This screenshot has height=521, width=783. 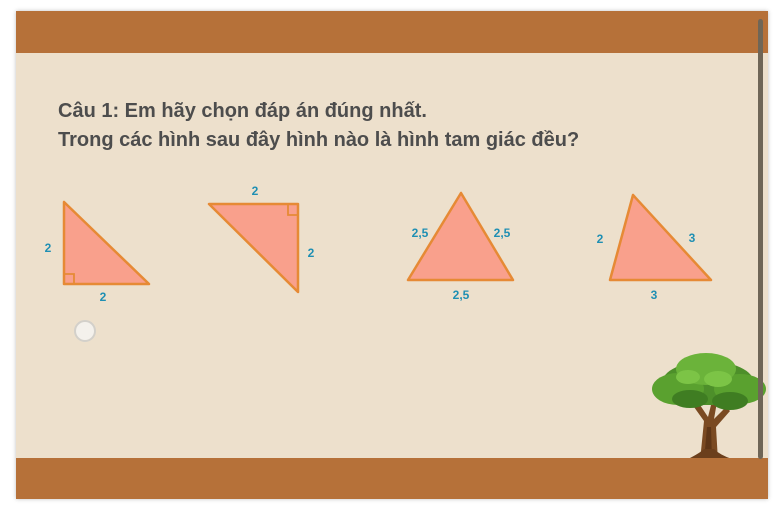 I want to click on tri4-left-label: 2, so click(x=600, y=239).